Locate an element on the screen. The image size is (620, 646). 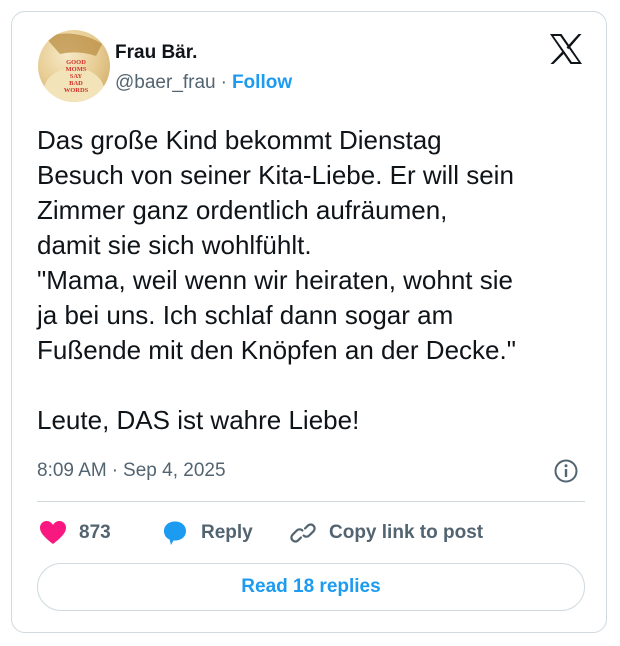
x-logo-icon is located at coordinates (566, 49).